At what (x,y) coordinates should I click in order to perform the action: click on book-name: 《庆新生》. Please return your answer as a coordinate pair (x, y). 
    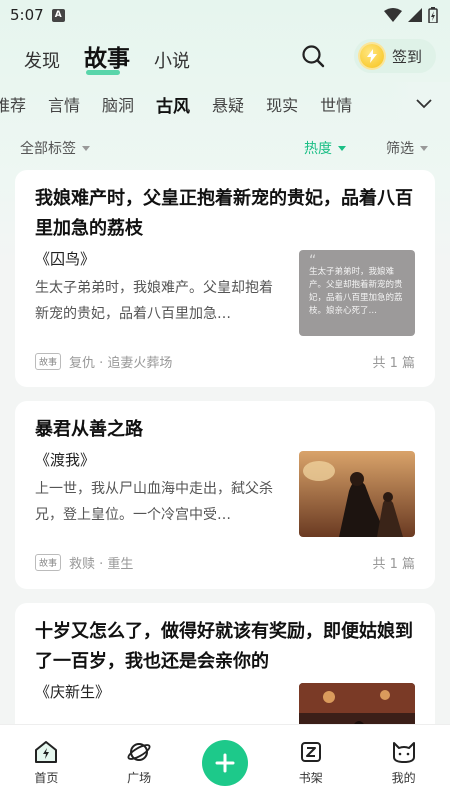
    Looking at the image, I should click on (73, 692).